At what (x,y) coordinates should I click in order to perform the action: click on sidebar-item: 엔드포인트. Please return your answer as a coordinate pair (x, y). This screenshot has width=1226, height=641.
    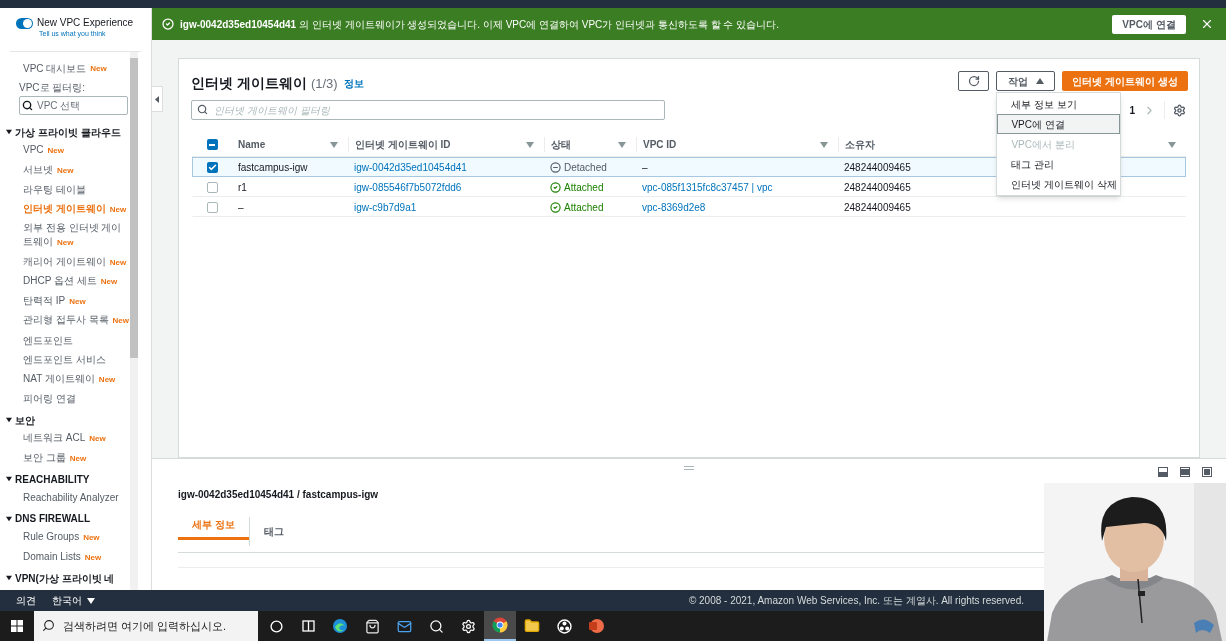
    Looking at the image, I should click on (48, 340).